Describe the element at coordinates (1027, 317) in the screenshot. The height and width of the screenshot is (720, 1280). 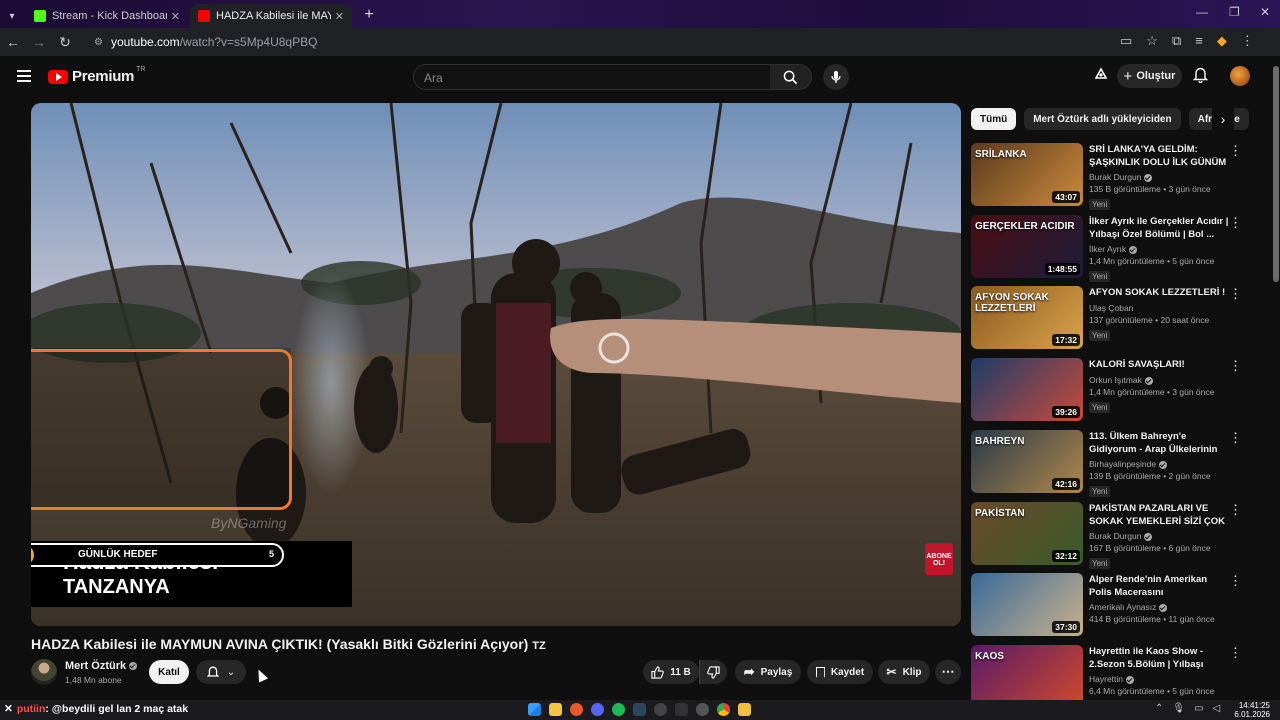
I see `video-thumbnail: AFYON SOKAK LEZZETLERİ 17:32` at that location.